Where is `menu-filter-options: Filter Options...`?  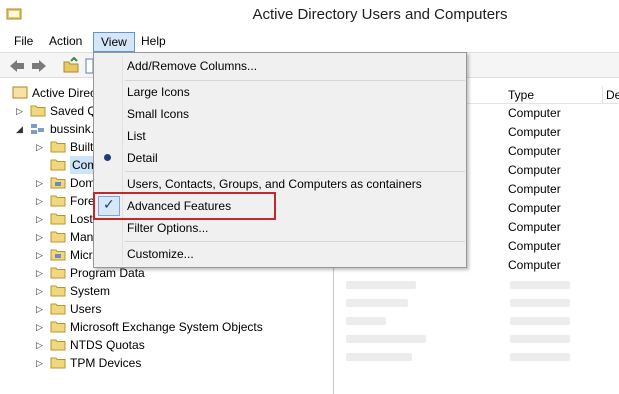 menu-filter-options: Filter Options... is located at coordinates (167, 228).